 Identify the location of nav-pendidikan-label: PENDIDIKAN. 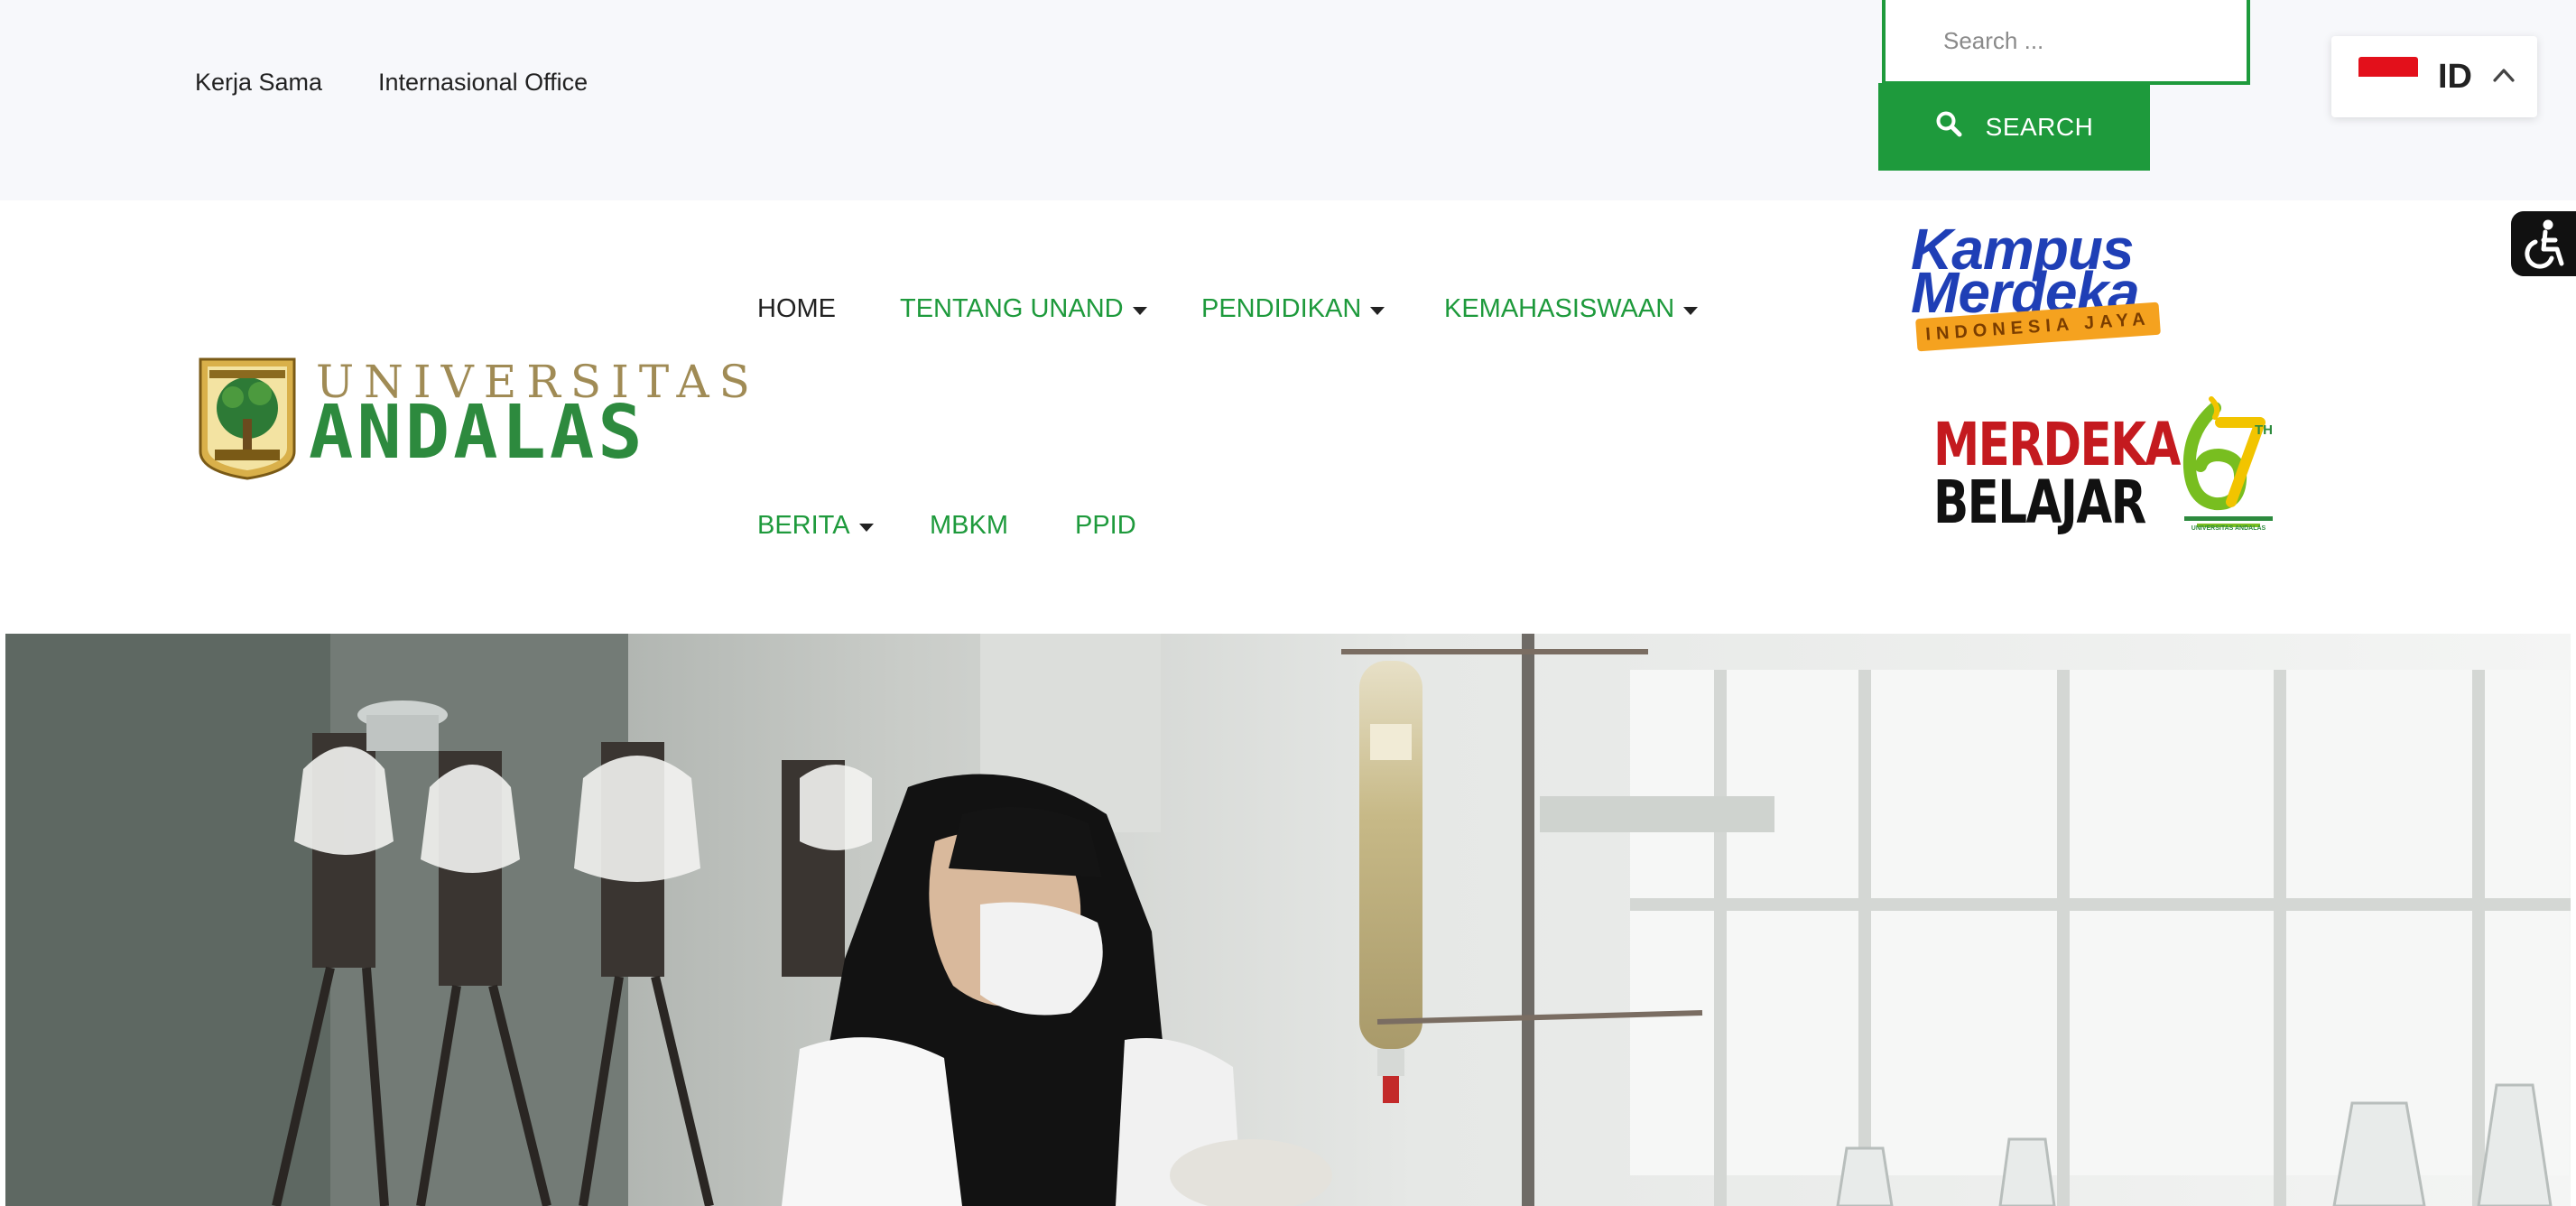
(1281, 309).